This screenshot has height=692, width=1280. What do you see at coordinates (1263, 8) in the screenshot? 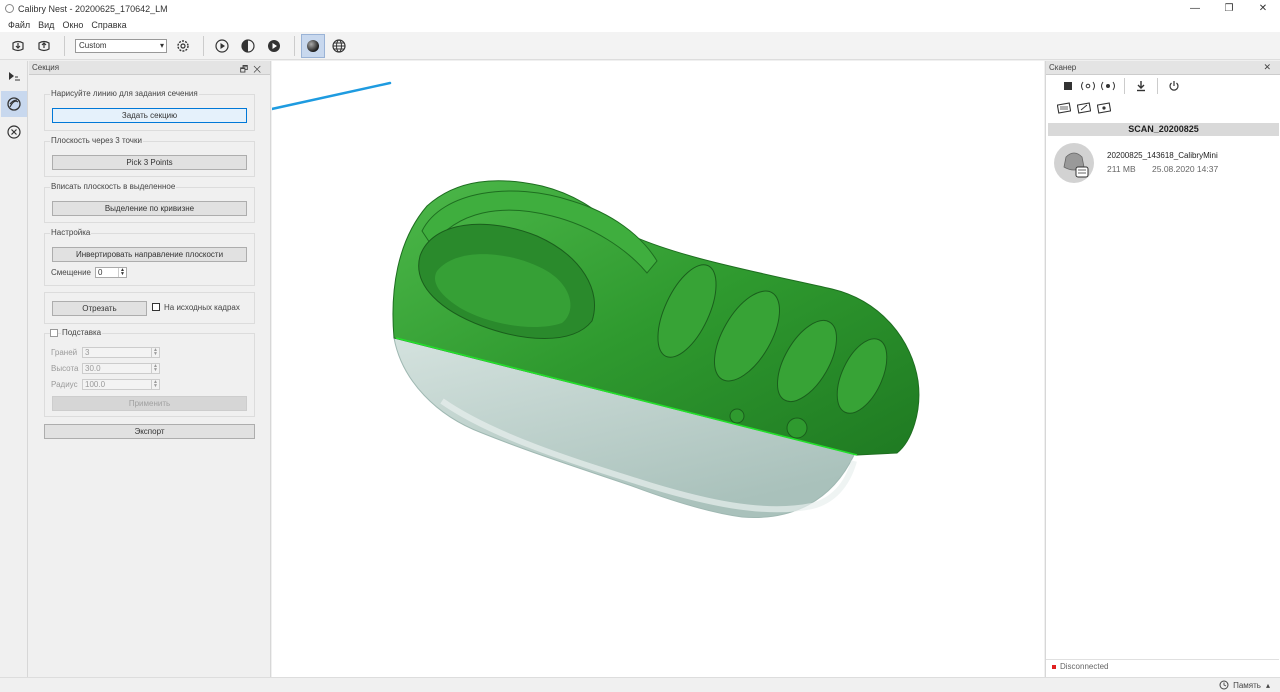
I see `close-button: ✕` at bounding box center [1263, 8].